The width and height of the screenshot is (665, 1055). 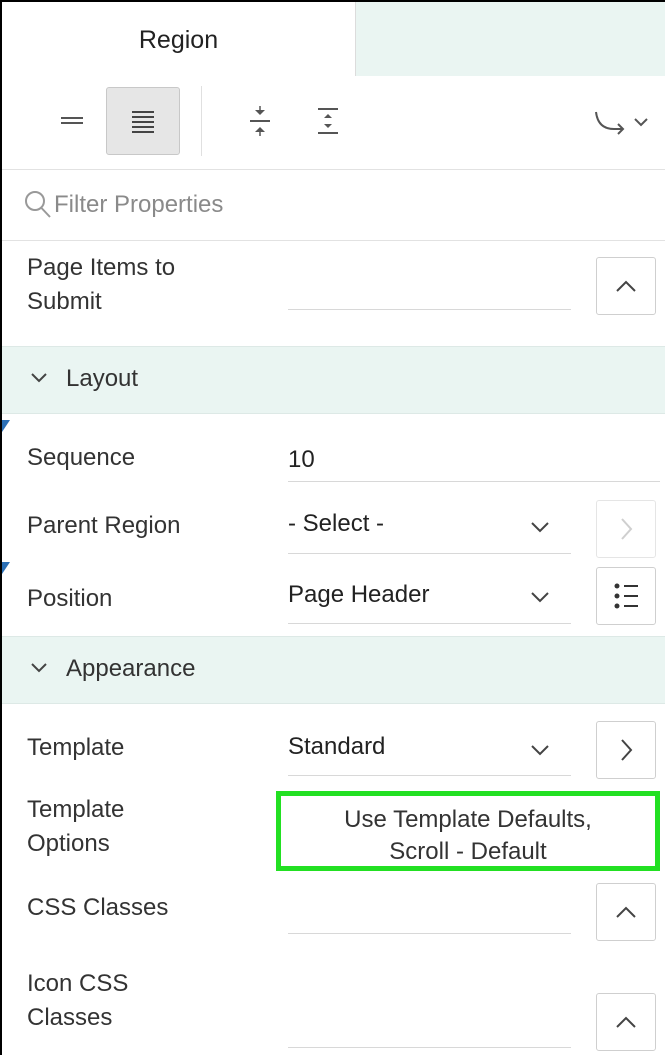 I want to click on page-items-field, so click(x=429, y=309).